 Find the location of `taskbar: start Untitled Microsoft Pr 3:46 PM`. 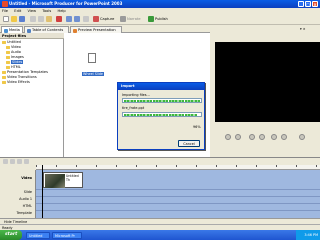

taskbar: start Untitled Microsoft Pr 3:46 PM is located at coordinates (160, 235).